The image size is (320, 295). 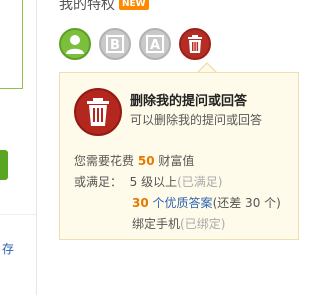 I want to click on level-req: 5 级以上, so click(x=153, y=182).